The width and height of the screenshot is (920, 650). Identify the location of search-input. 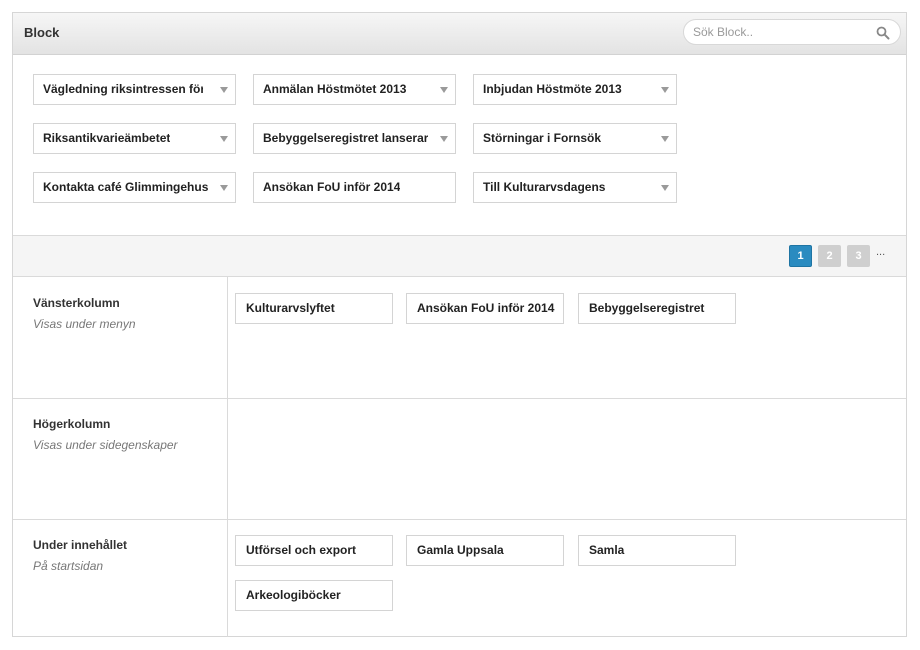
(778, 32).